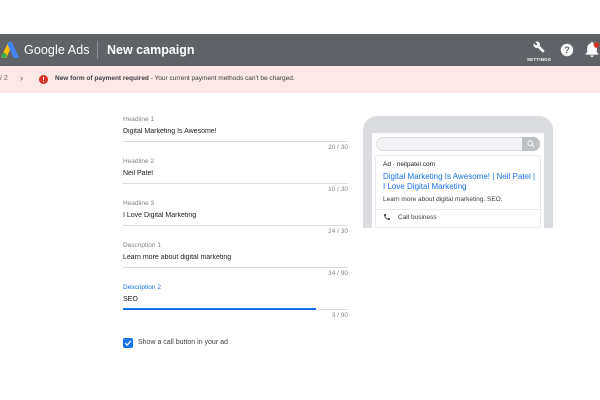 The width and height of the screenshot is (600, 400). I want to click on wrench-icon, so click(539, 47).